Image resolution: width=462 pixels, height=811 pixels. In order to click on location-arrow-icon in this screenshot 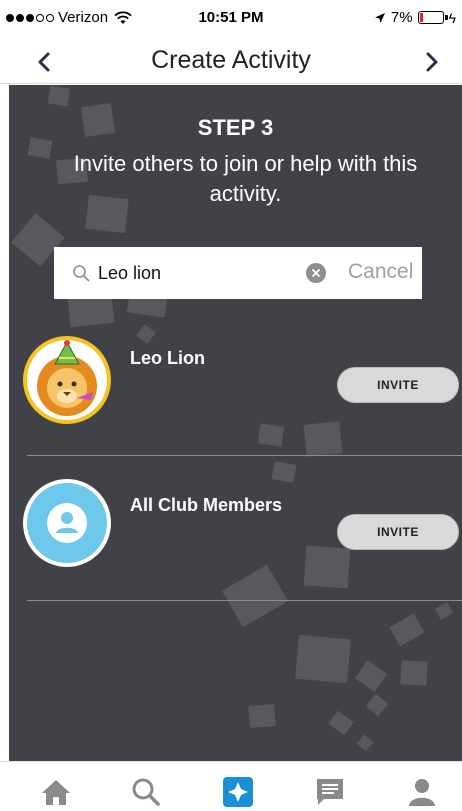, I will do `click(379, 17)`.